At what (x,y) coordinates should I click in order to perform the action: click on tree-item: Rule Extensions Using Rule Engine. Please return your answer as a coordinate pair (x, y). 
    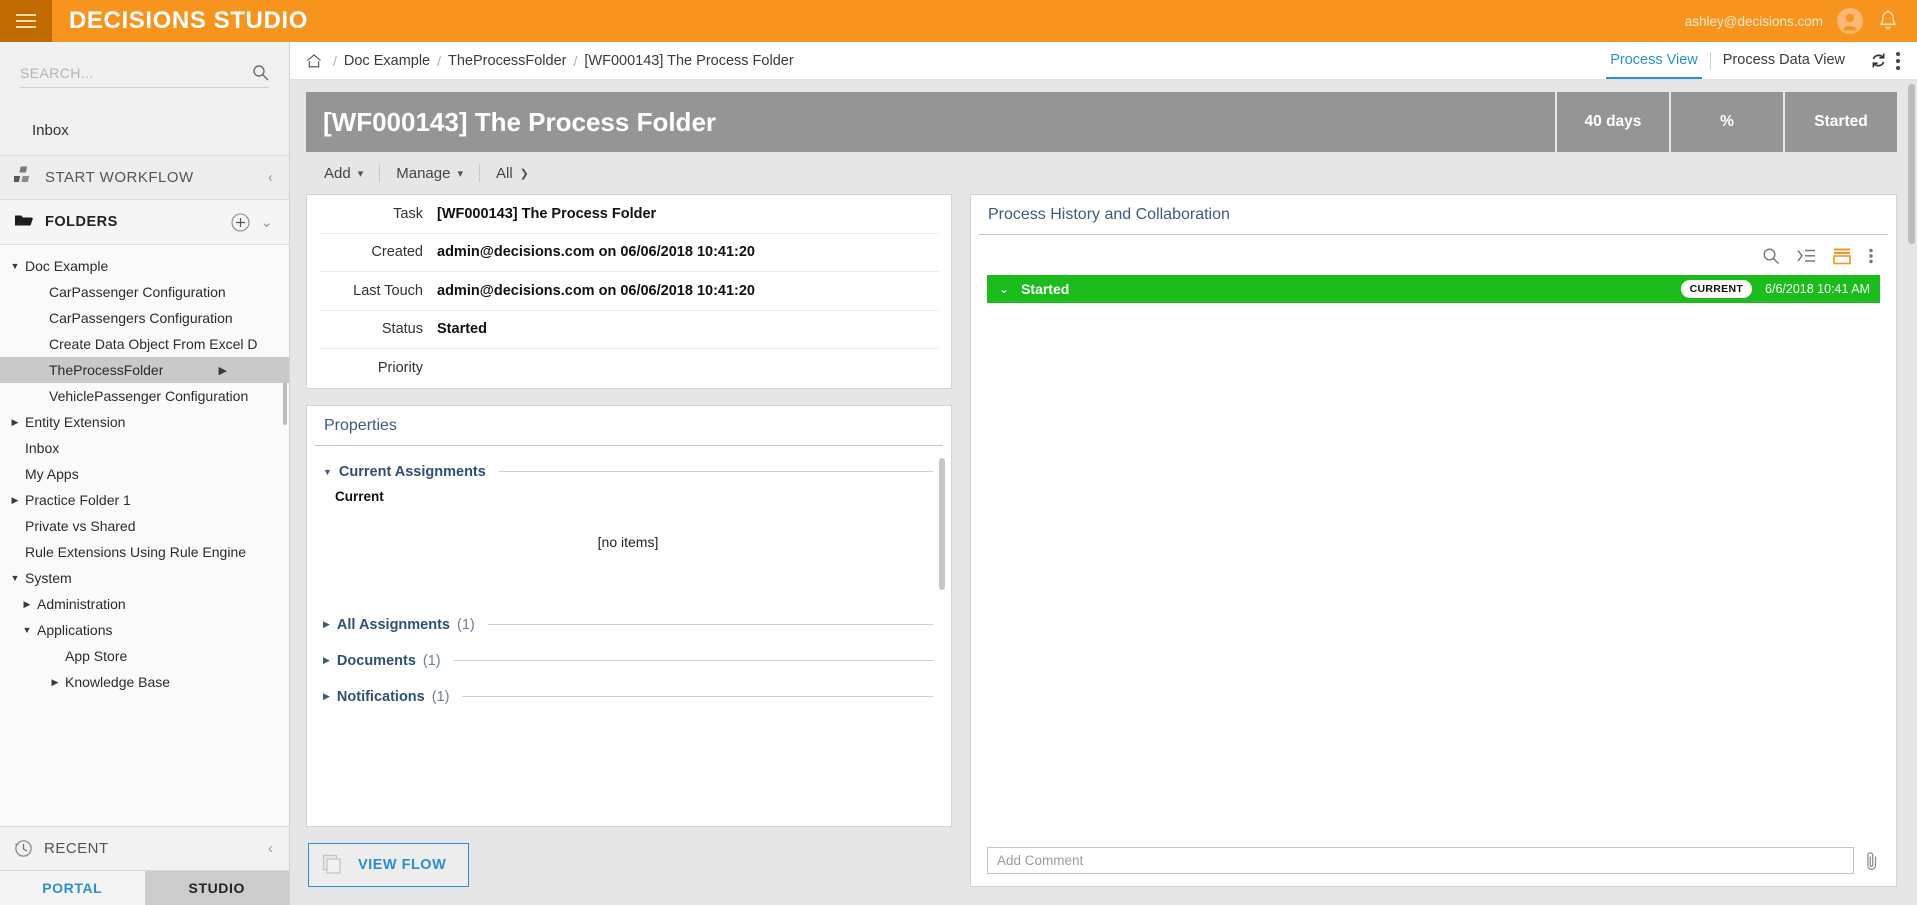
    Looking at the image, I should click on (144, 552).